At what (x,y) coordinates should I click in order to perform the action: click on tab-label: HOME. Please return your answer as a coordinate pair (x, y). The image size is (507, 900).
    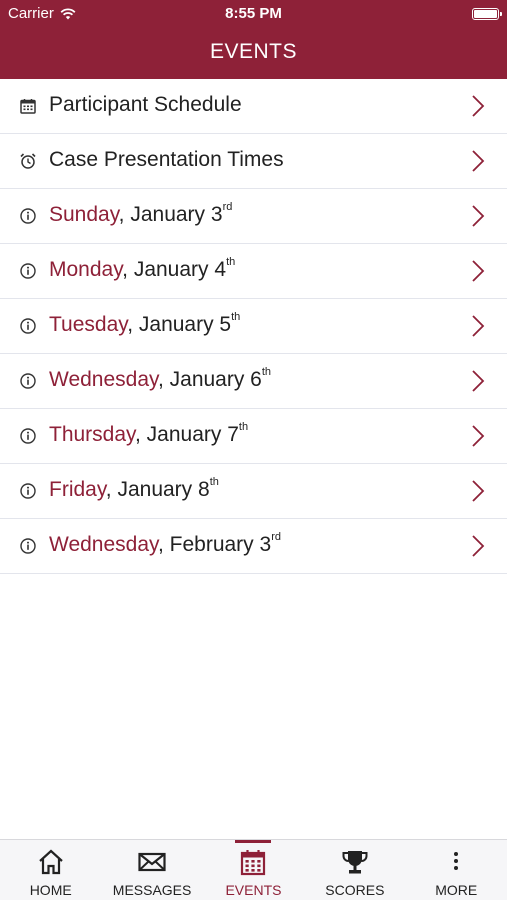
    Looking at the image, I should click on (50, 890).